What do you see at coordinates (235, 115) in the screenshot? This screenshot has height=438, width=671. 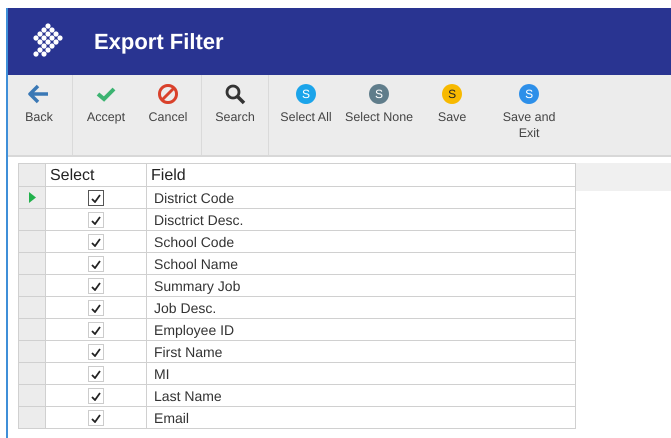 I see `search-button: Search` at bounding box center [235, 115].